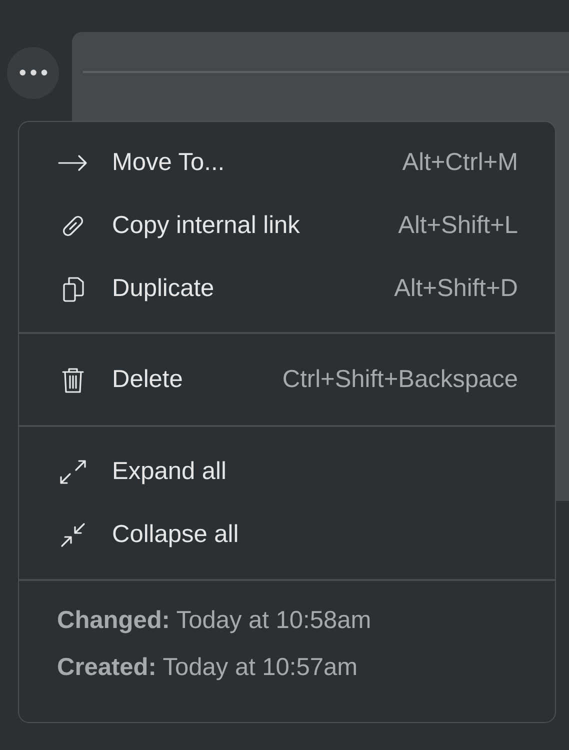  I want to click on menu-item: Duplicate Alt+Shift+D, so click(287, 288).